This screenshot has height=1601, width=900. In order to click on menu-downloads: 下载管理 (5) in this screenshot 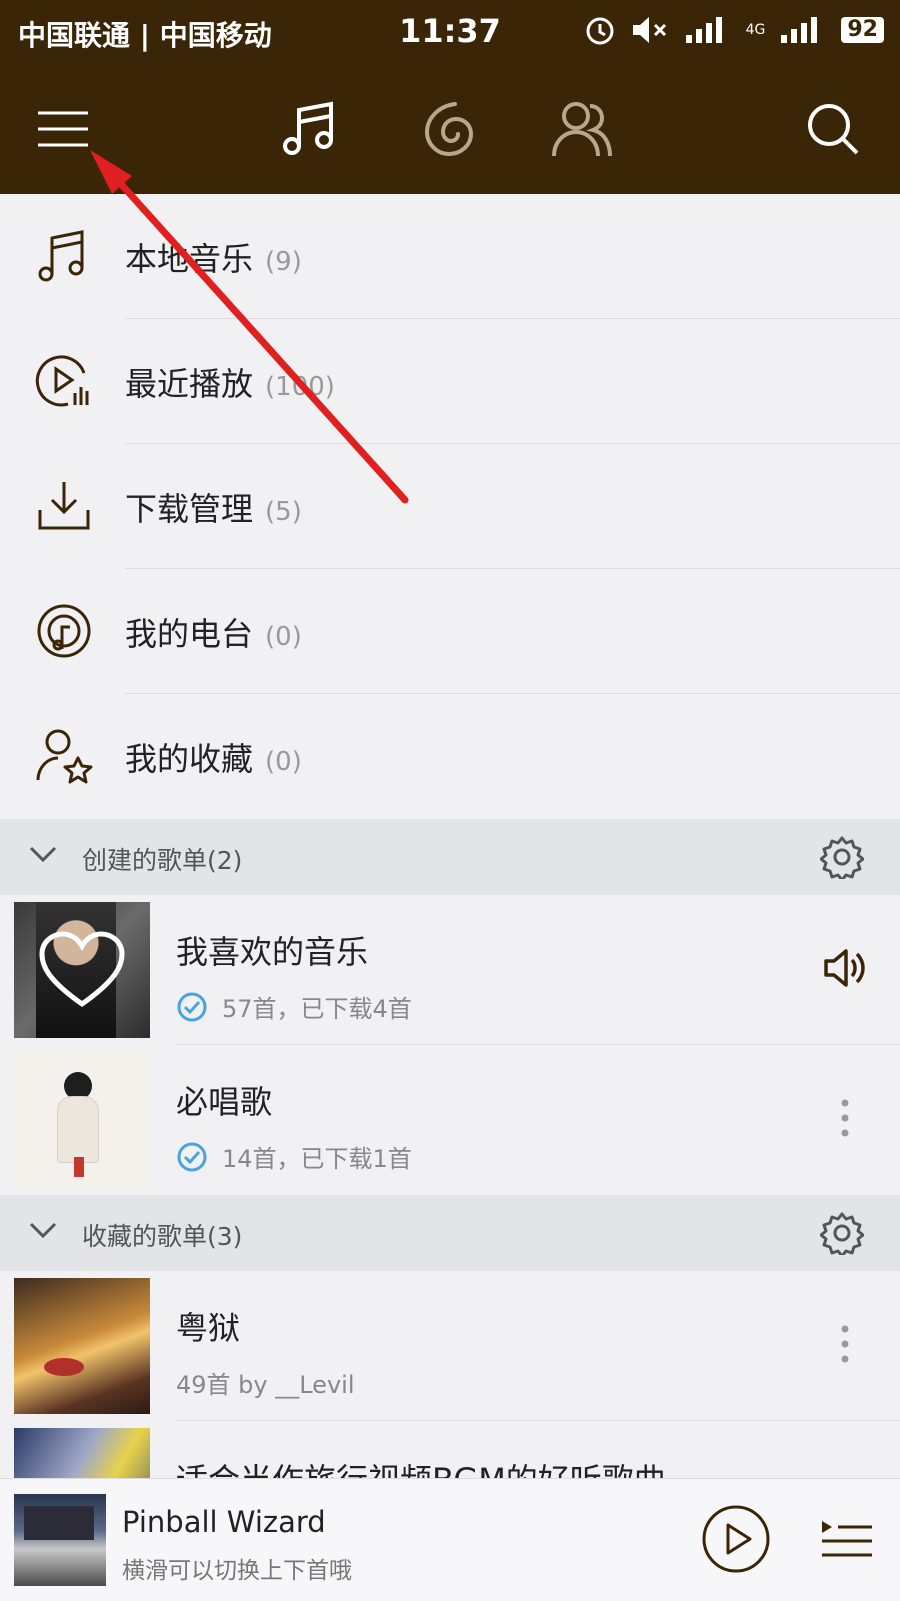, I will do `click(450, 506)`.